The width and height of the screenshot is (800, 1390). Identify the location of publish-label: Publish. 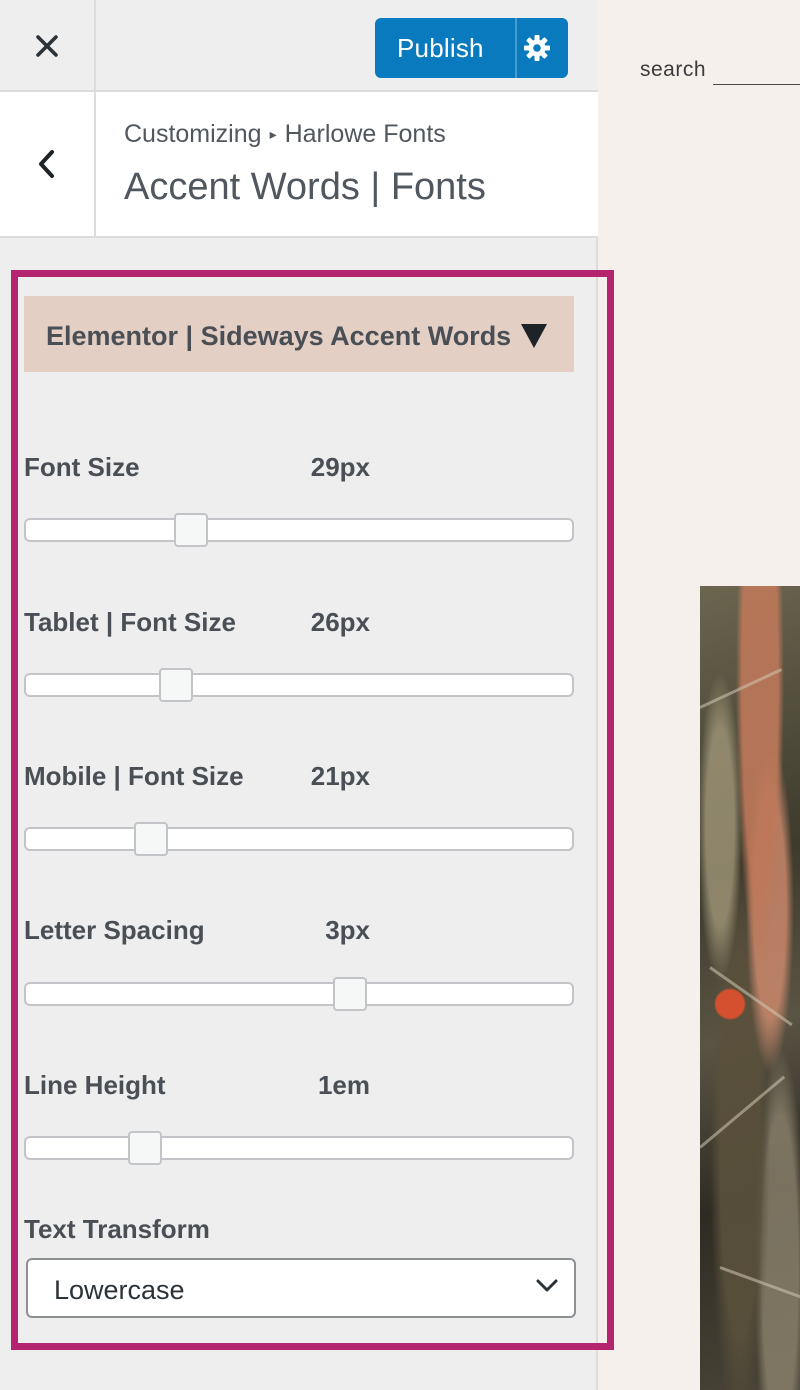
(440, 47).